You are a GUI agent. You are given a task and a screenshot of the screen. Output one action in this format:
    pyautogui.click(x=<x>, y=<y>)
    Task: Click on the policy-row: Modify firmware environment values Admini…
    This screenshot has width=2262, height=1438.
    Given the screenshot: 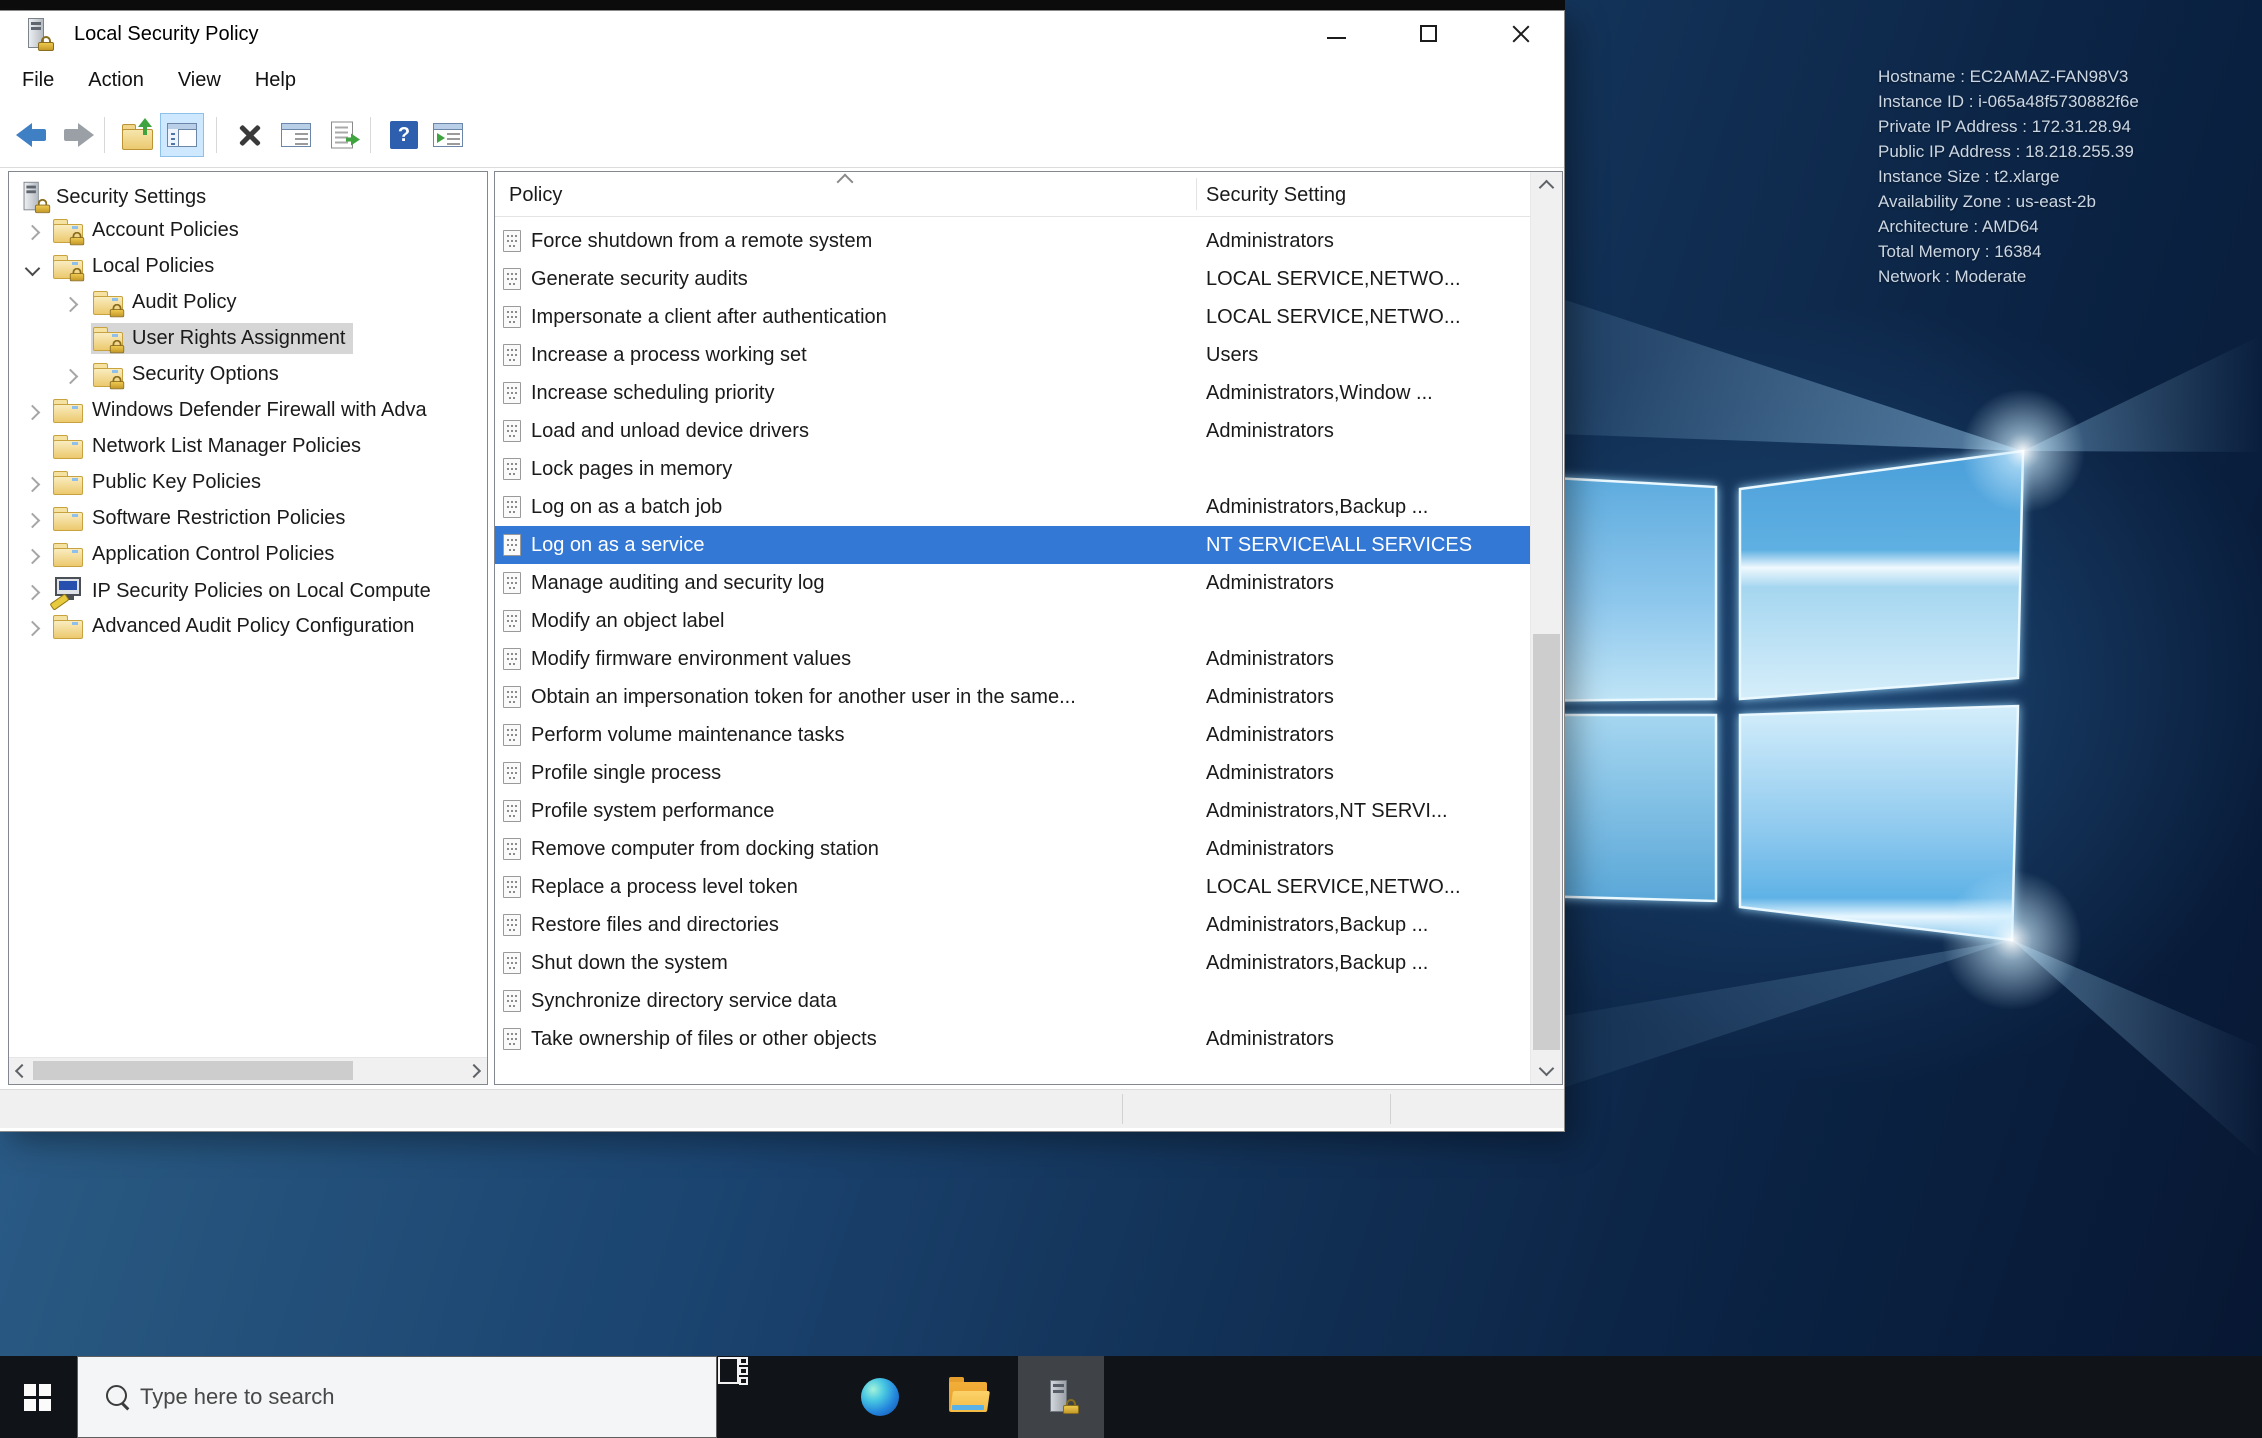 What is the action you would take?
    pyautogui.click(x=1013, y=659)
    